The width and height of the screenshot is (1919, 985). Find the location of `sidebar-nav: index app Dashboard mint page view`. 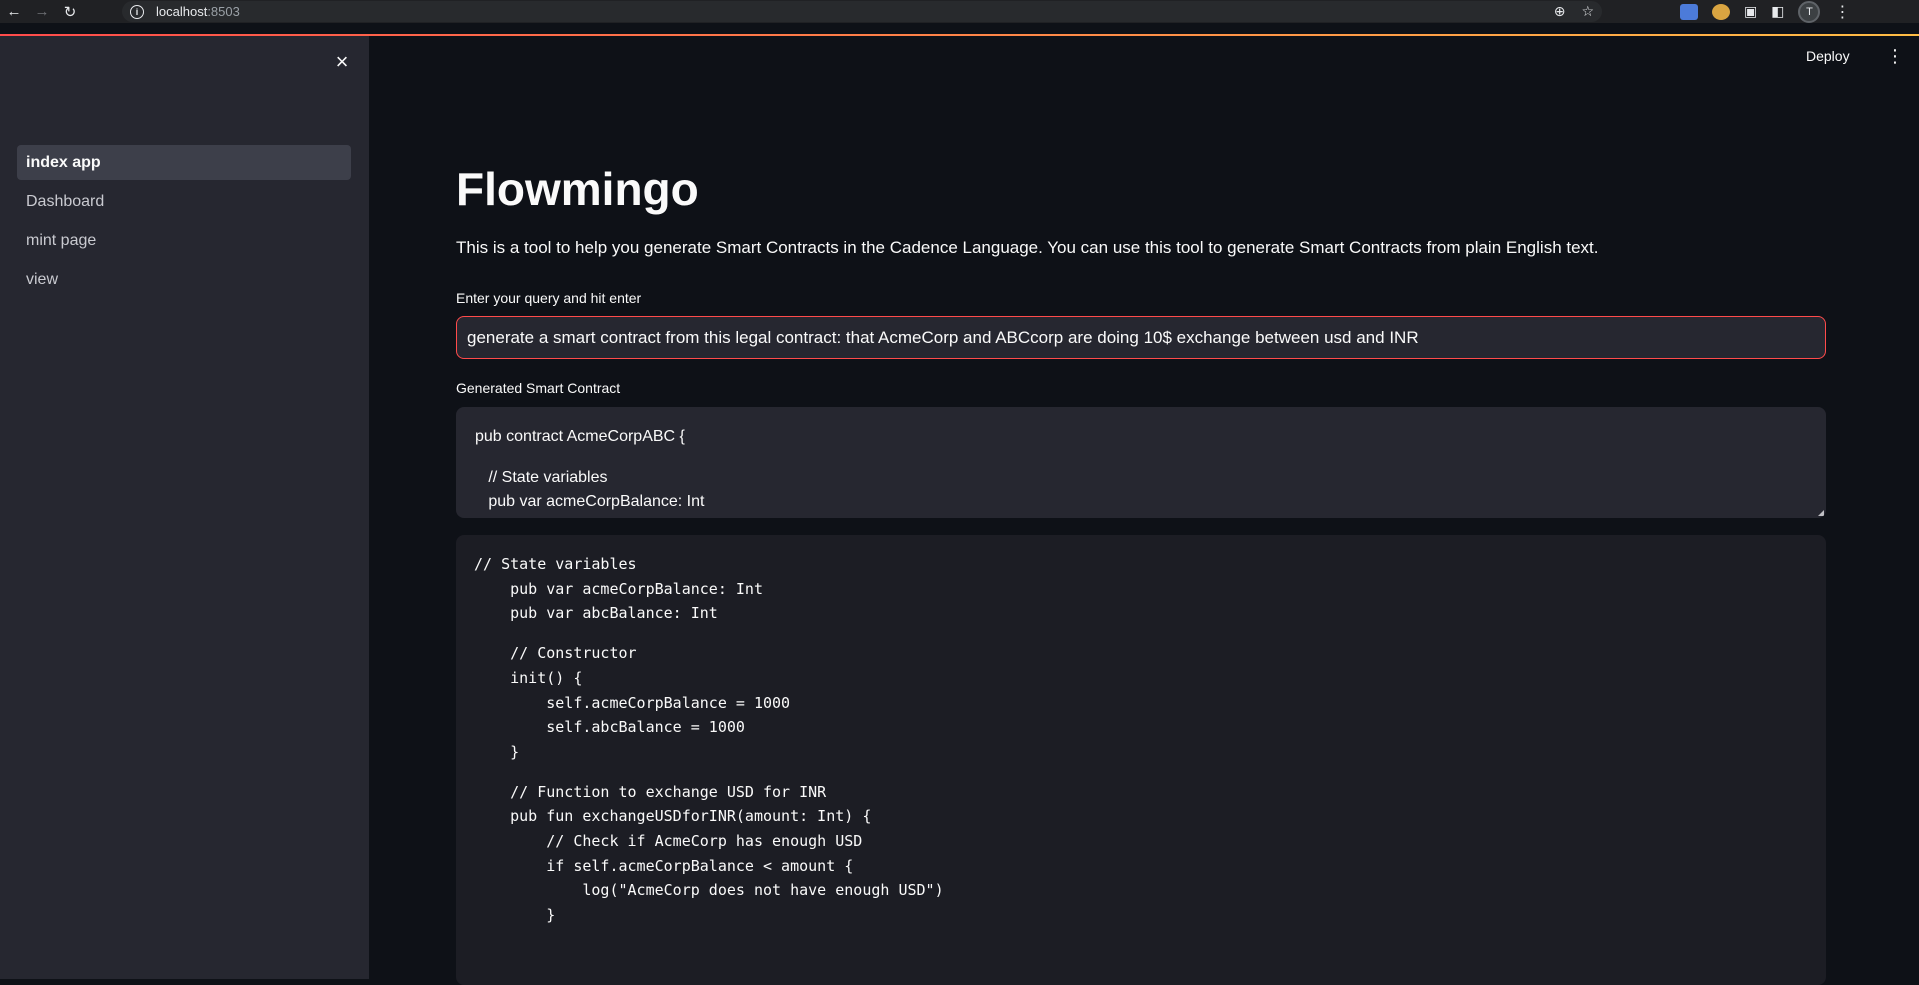

sidebar-nav: index app Dashboard mint page view is located at coordinates (184, 223).